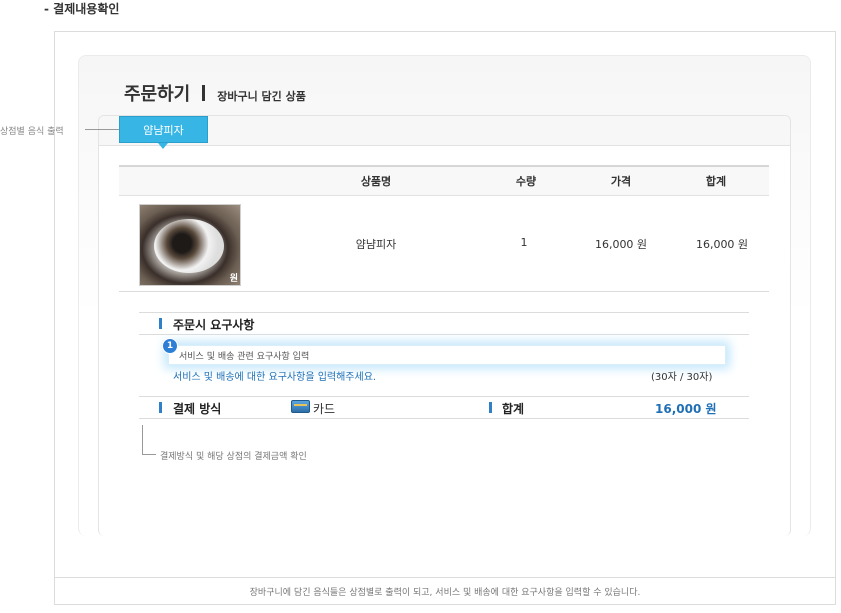 Image resolution: width=841 pixels, height=613 pixels. Describe the element at coordinates (275, 377) in the screenshot. I see `request-hint: 서비스 및 배송에 대한 요구사항을 입력해주세요.` at that location.